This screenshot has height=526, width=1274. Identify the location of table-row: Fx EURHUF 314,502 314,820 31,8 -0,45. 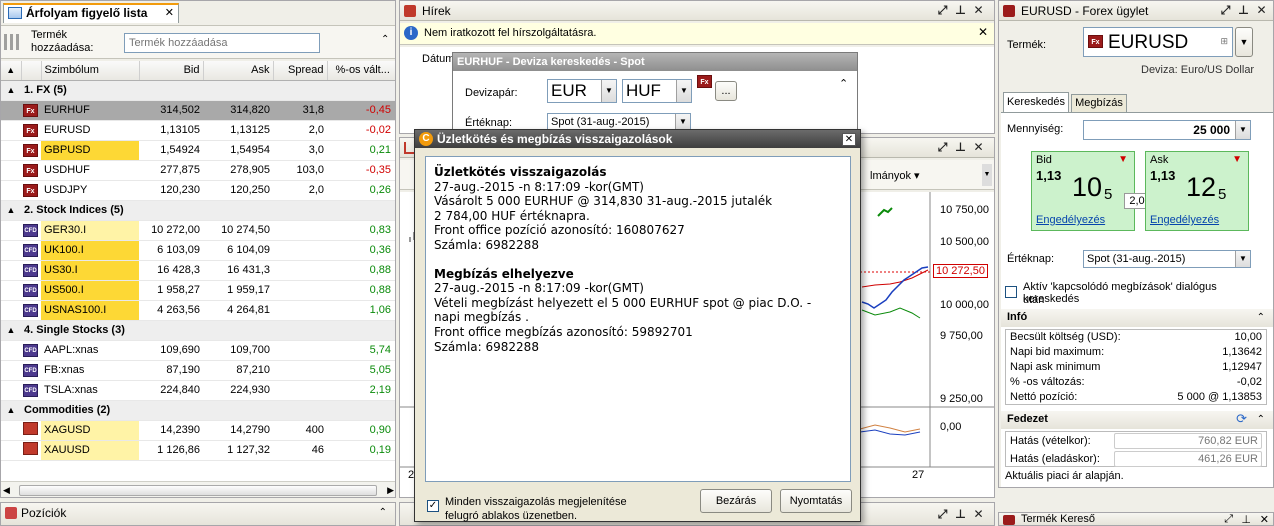
(198, 110).